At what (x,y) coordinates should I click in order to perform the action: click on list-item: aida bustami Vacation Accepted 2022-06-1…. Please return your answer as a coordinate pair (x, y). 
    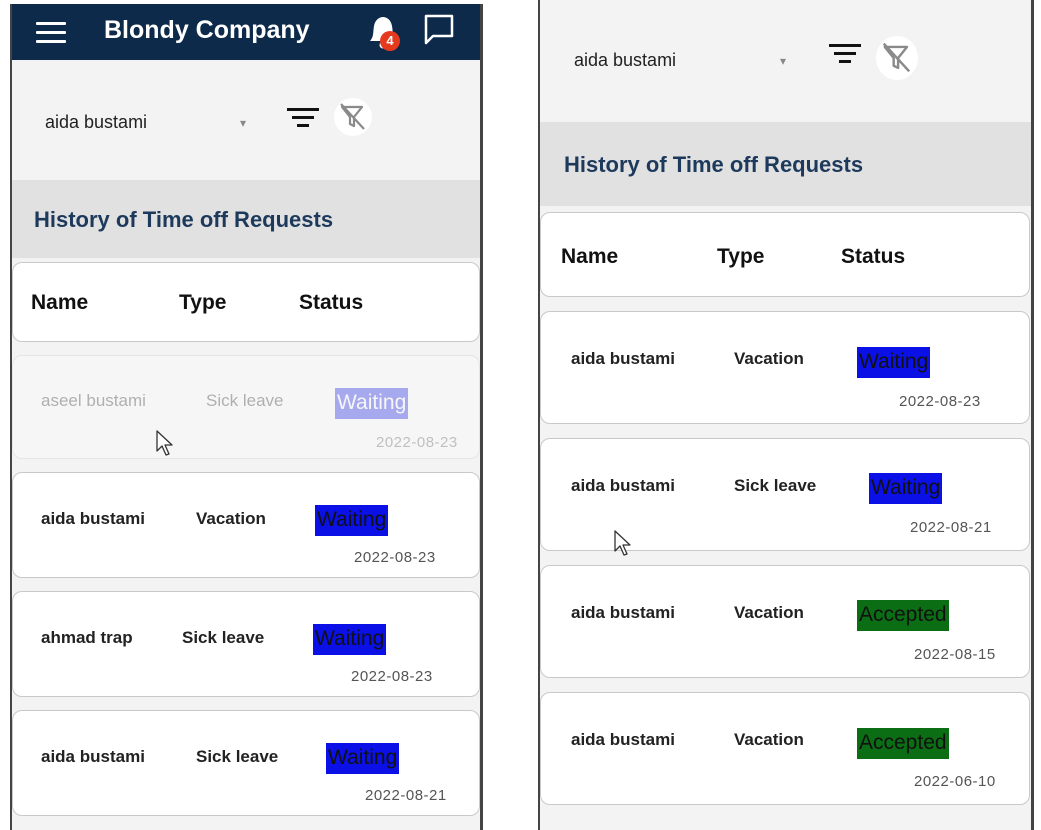
    Looking at the image, I should click on (785, 748).